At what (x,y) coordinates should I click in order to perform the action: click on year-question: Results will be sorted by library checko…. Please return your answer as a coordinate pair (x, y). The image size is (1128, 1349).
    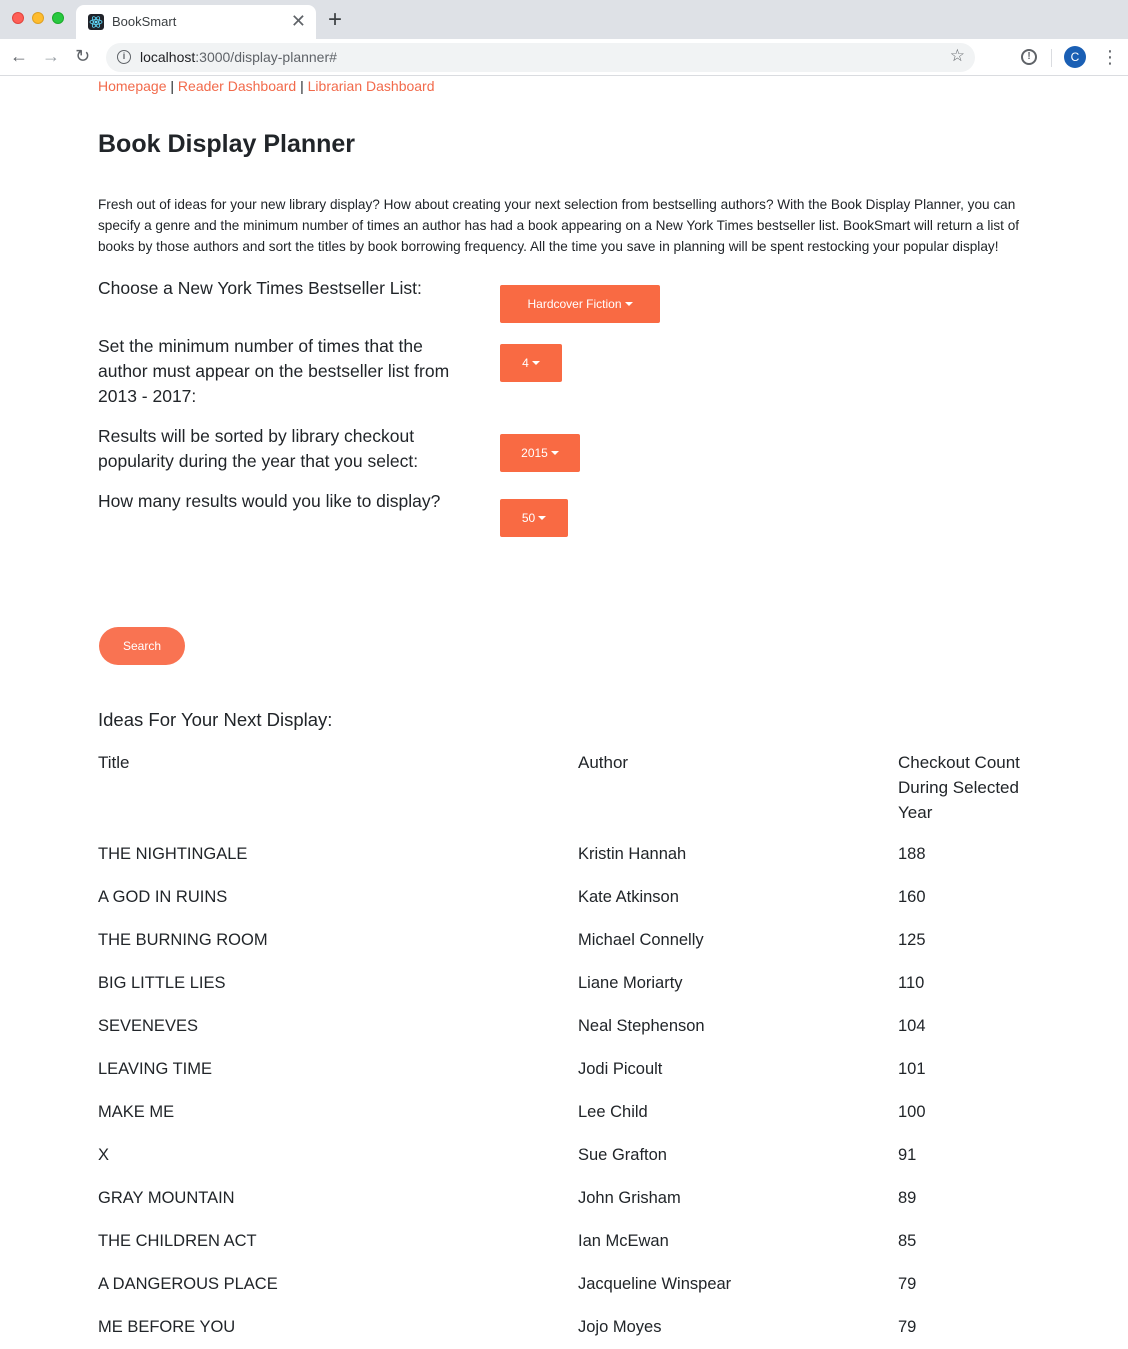
    Looking at the image, I should click on (258, 448).